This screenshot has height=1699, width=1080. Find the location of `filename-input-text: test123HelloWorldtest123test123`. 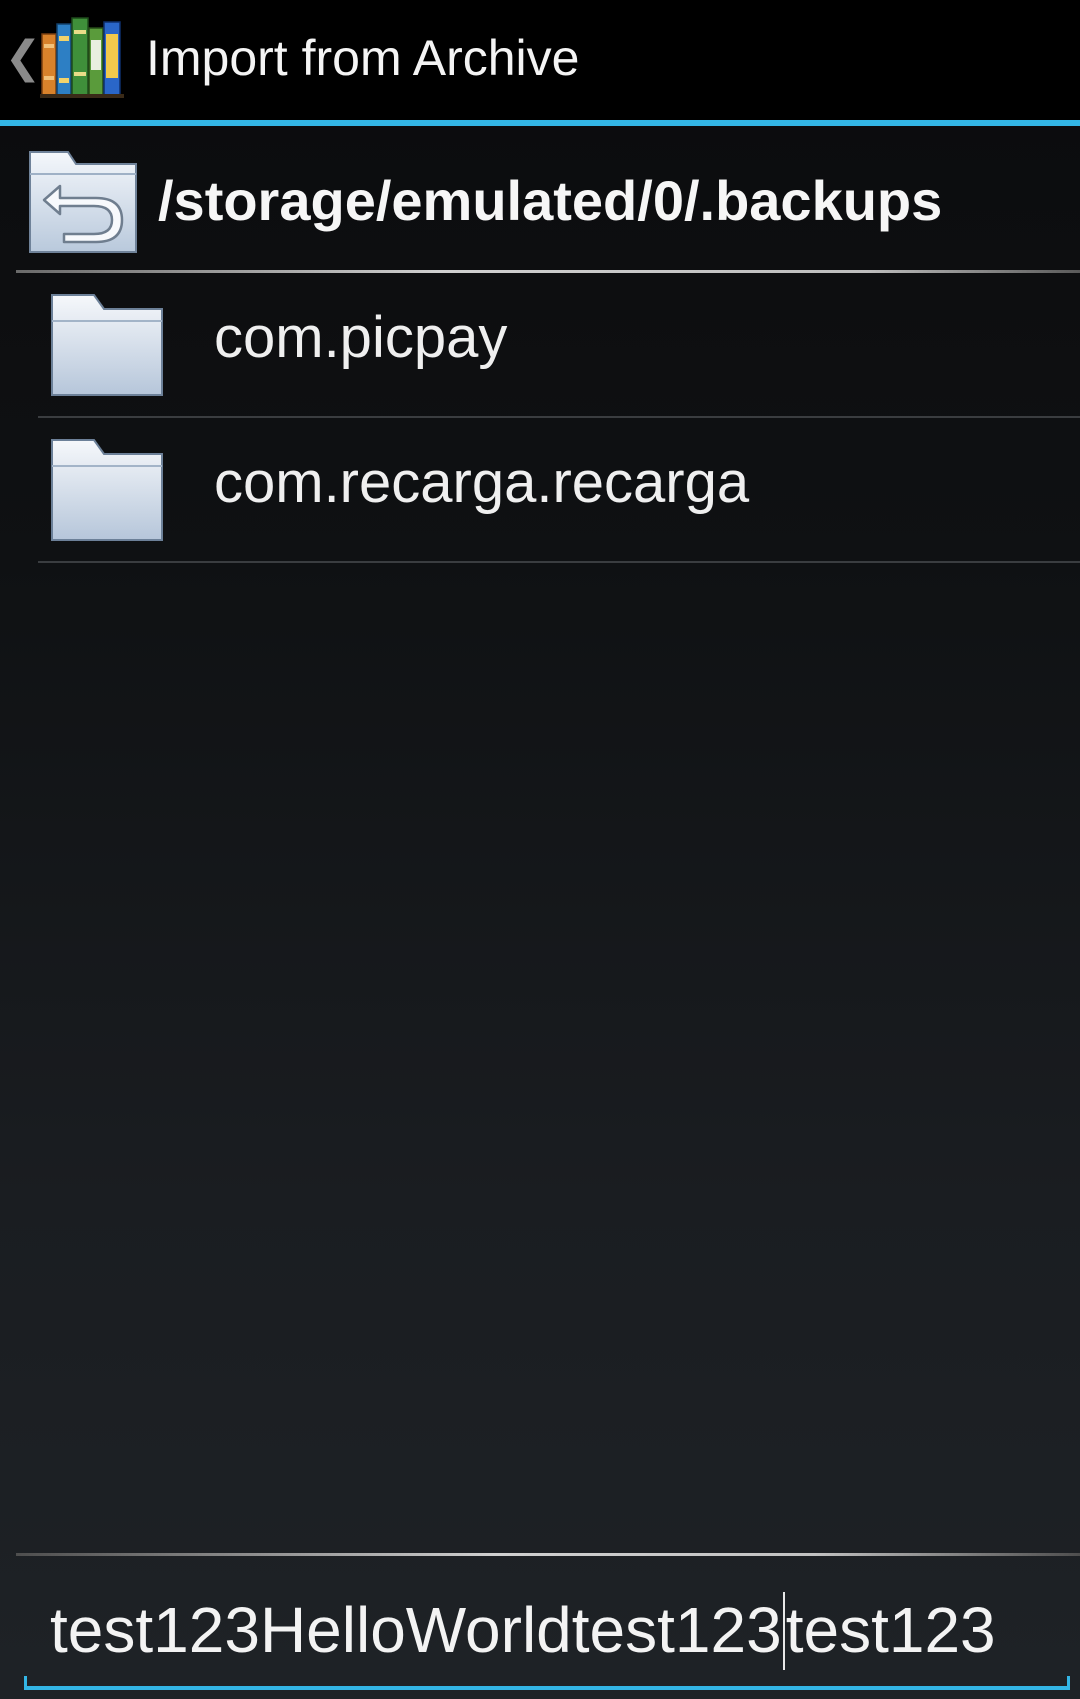

filename-input-text: test123HelloWorldtest123test123 is located at coordinates (523, 1631).